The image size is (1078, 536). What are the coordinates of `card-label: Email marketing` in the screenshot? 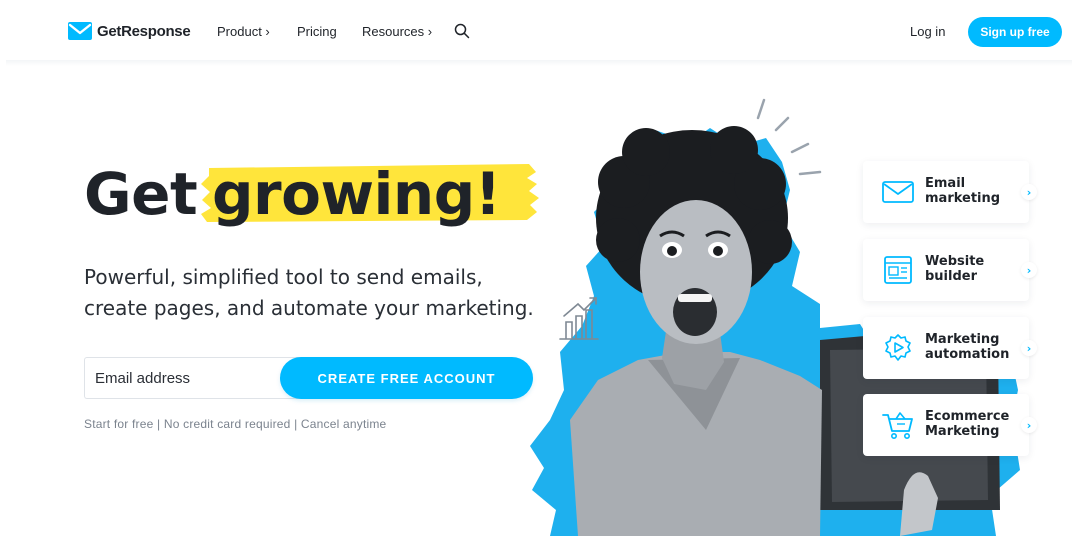 It's located at (962, 191).